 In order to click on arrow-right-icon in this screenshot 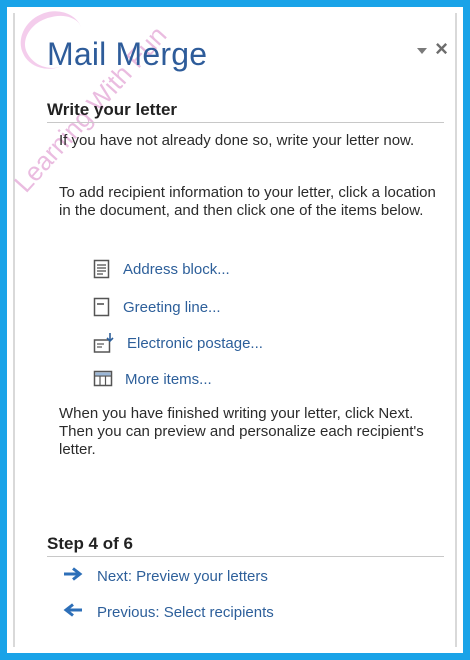, I will do `click(73, 576)`.